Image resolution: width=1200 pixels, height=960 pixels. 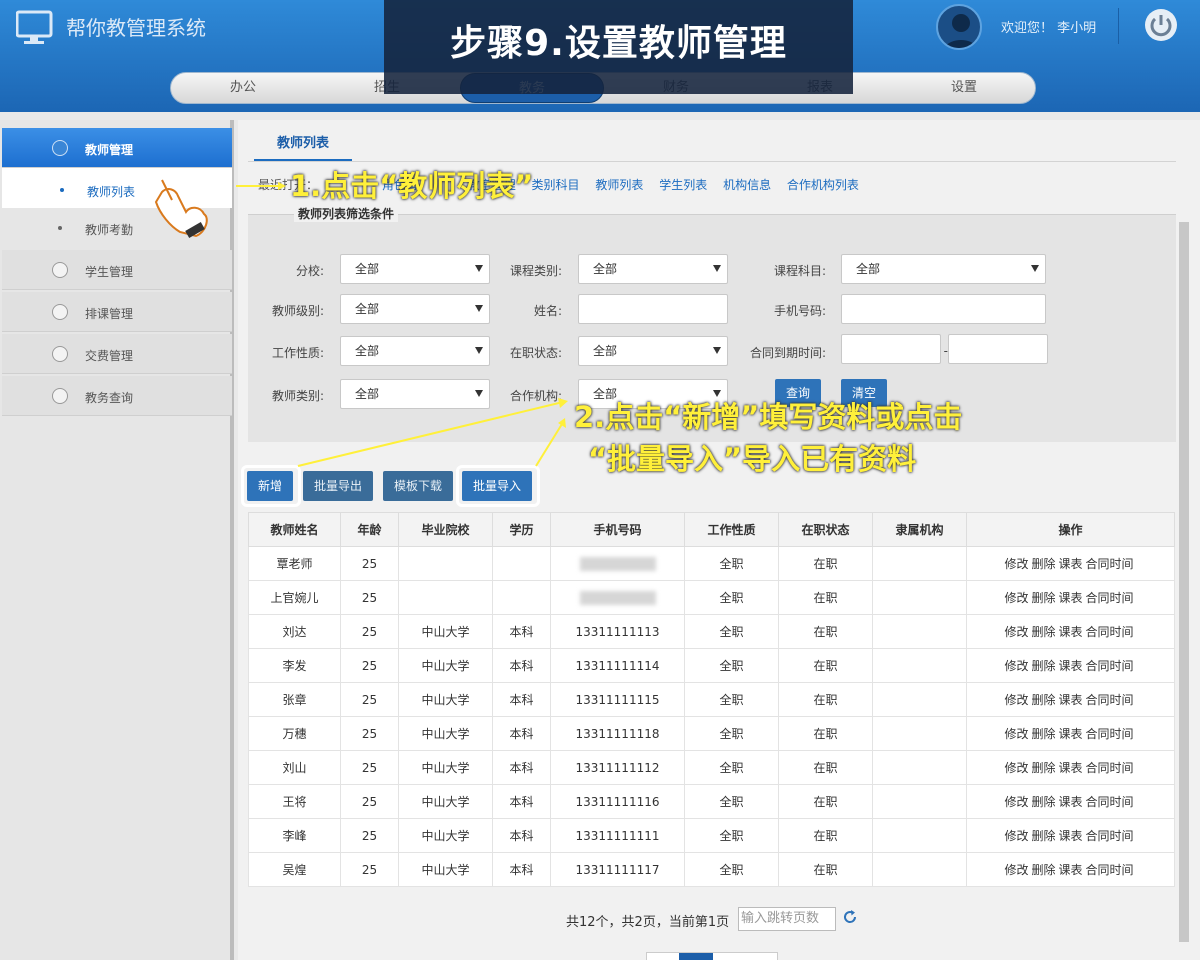 I want to click on sidebar-item-academic-query: 教务查询, so click(x=117, y=396).